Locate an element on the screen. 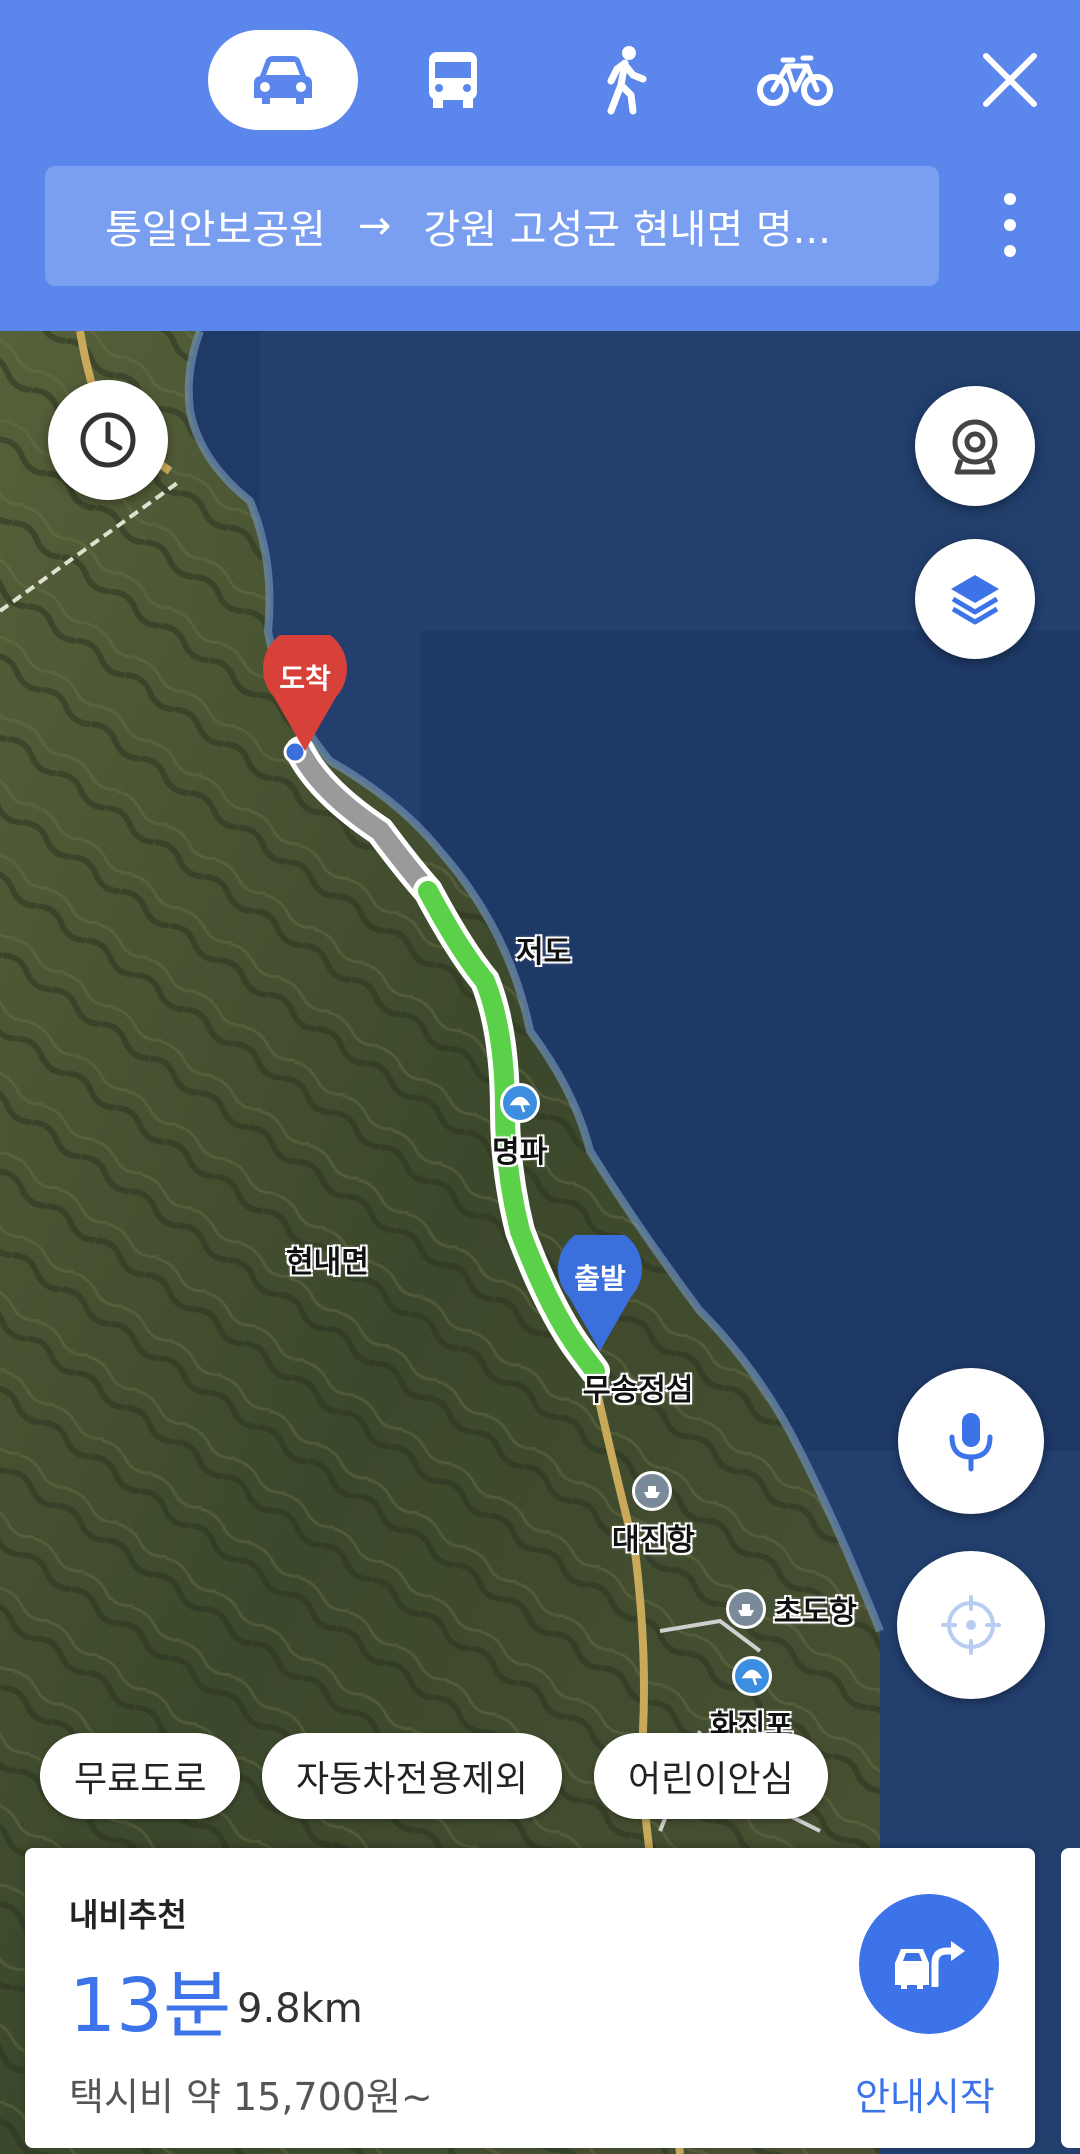  close-button is located at coordinates (1010, 80).